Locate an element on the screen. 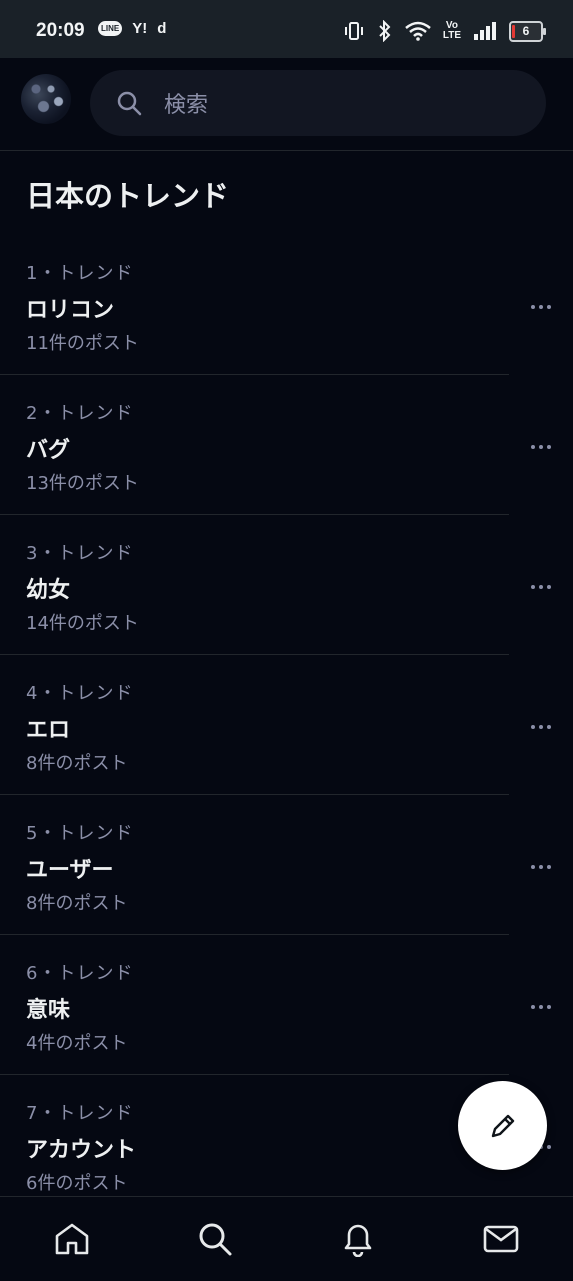  volte-indicator: Vo LTE is located at coordinates (452, 31).